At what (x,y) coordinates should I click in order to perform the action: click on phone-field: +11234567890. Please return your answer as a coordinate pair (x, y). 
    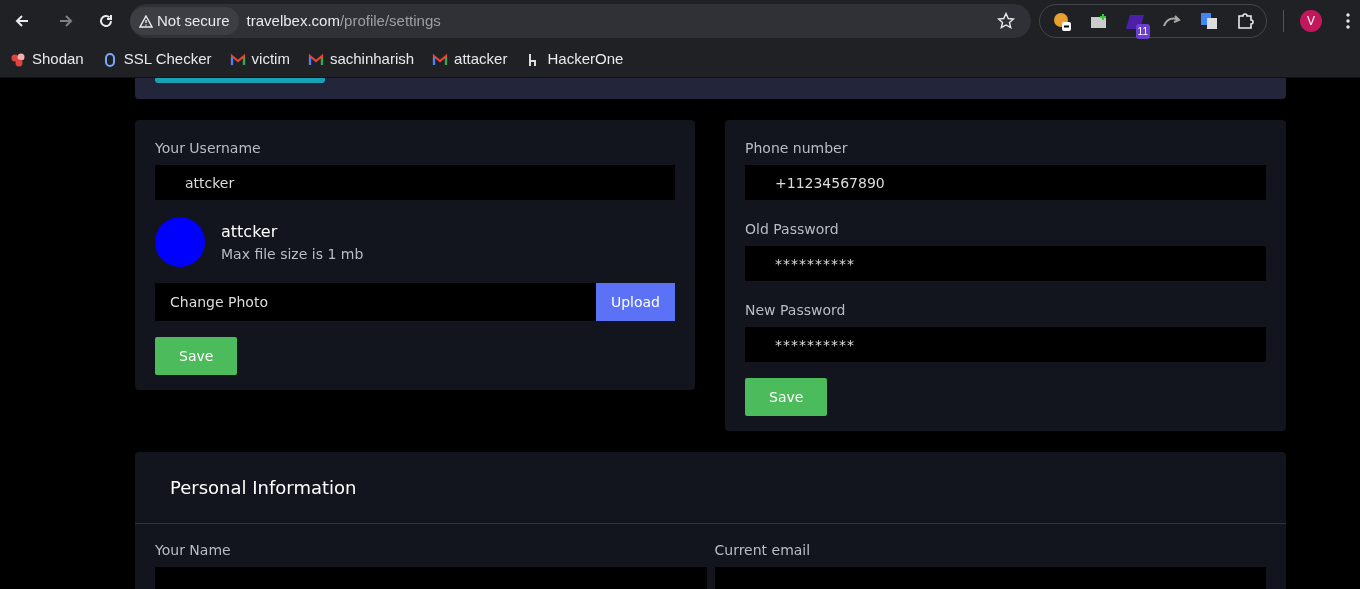
    Looking at the image, I should click on (1005, 182).